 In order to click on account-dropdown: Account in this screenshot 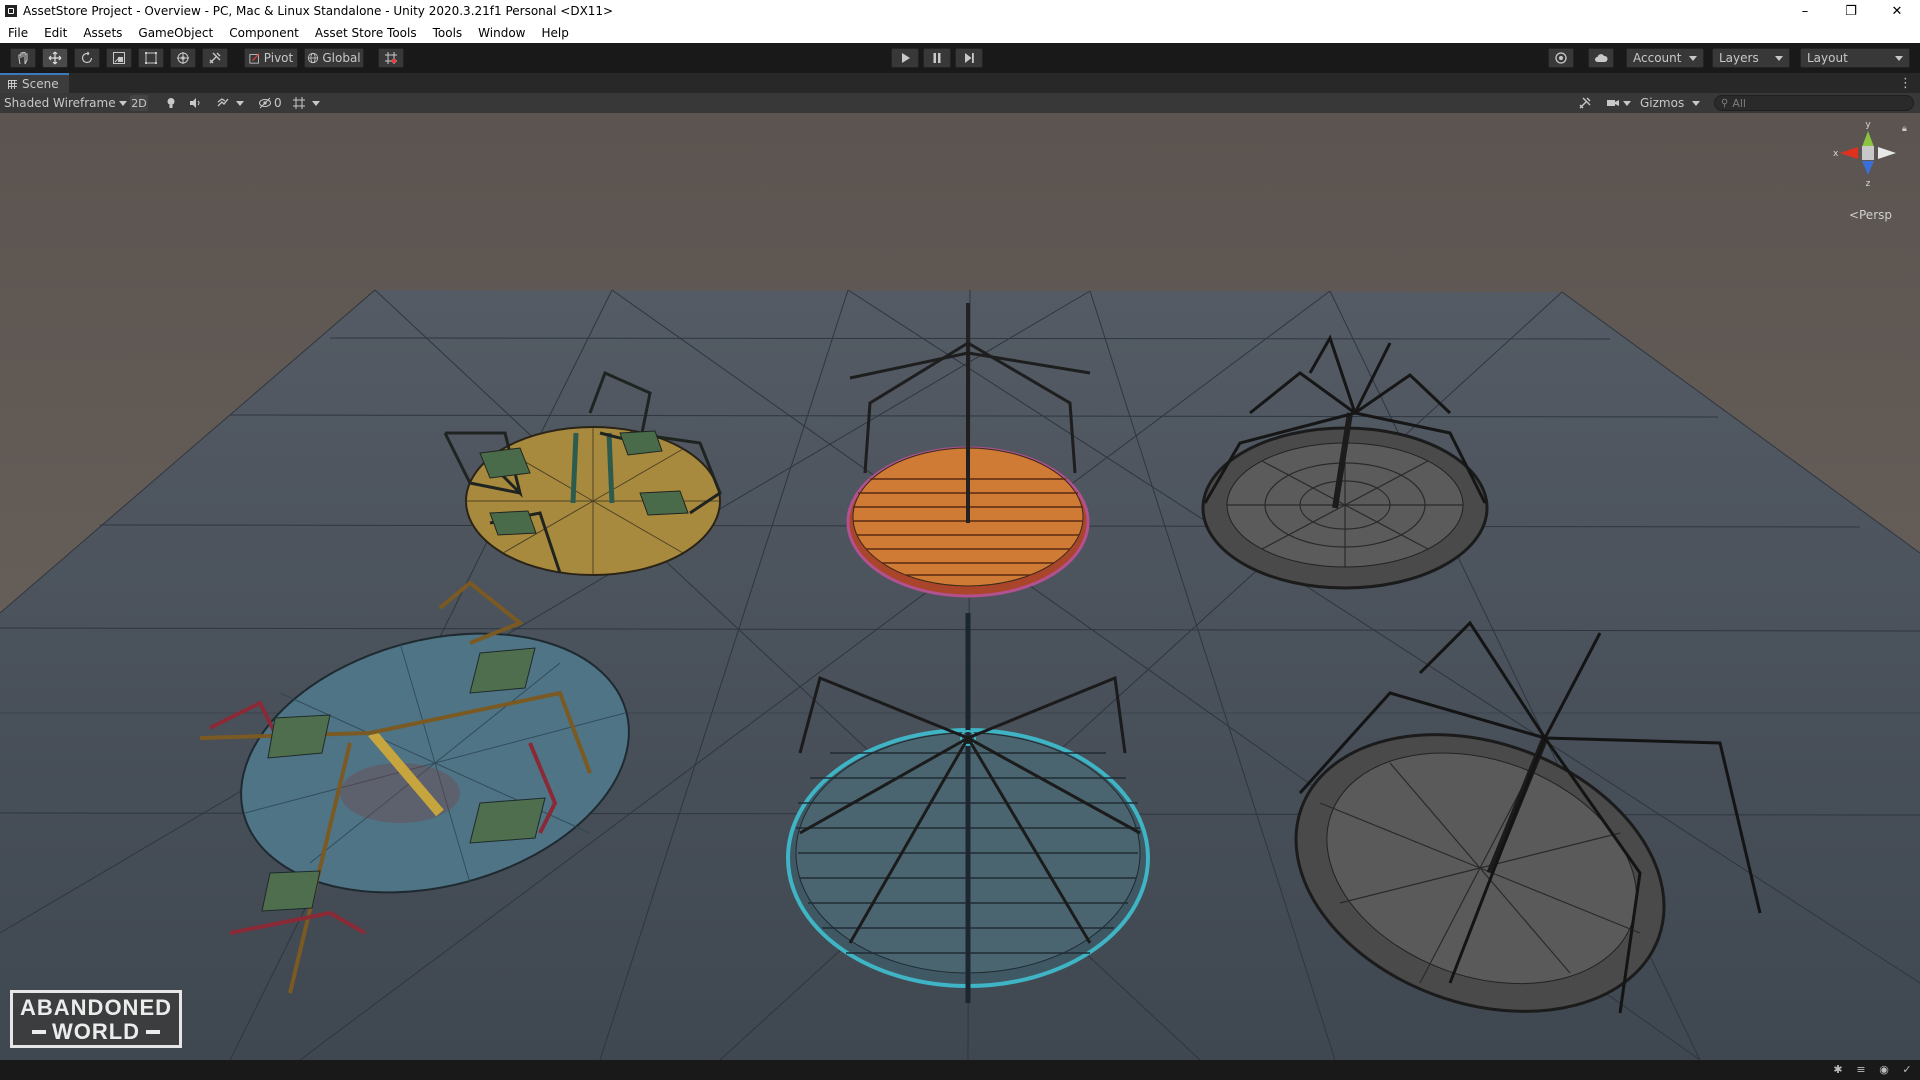, I will do `click(1665, 58)`.